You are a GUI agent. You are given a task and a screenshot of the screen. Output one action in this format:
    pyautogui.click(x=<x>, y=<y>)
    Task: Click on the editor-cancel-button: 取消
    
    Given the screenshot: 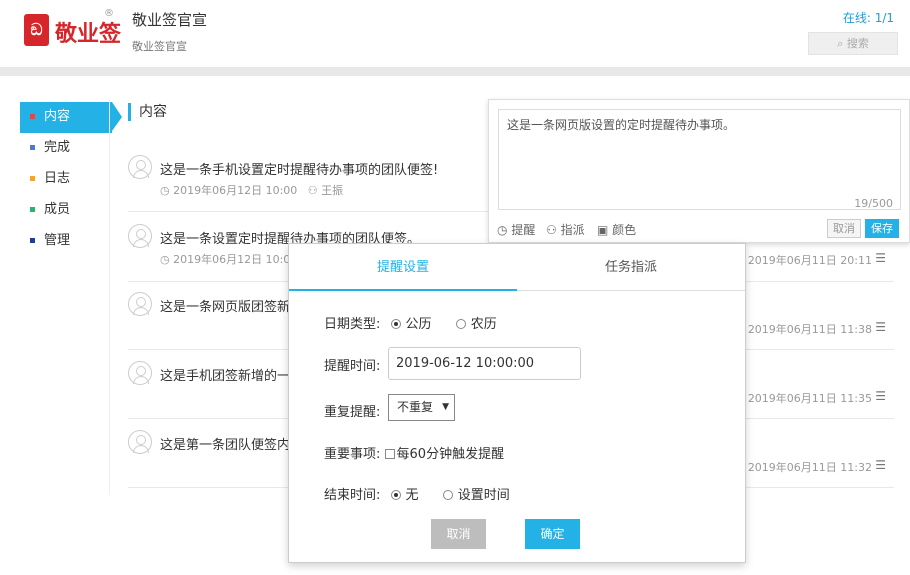 What is the action you would take?
    pyautogui.click(x=844, y=228)
    